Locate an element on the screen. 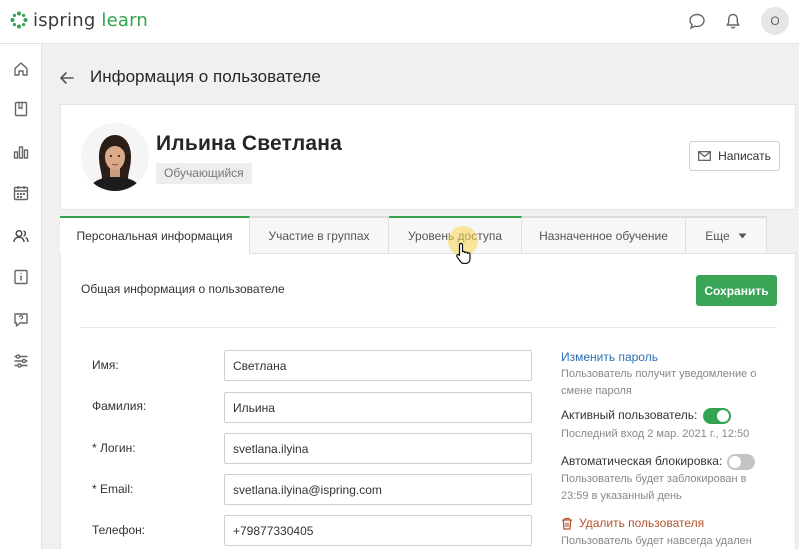 This screenshot has width=799, height=549. first-name-label: Имя: is located at coordinates (105, 365).